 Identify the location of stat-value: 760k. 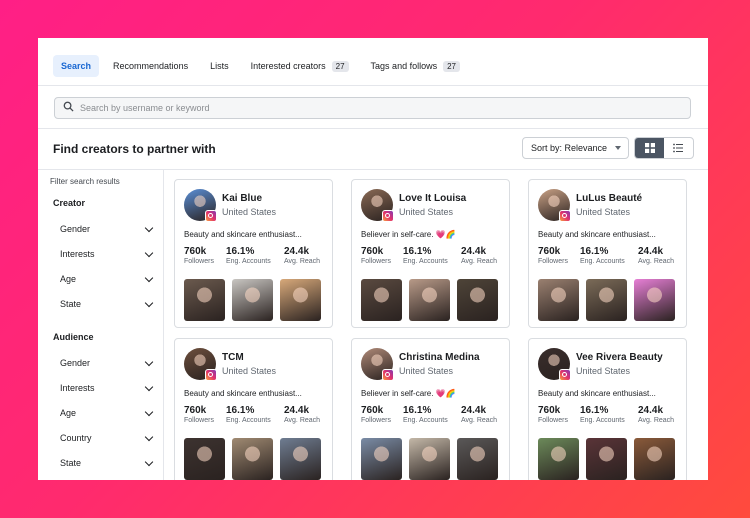
(549, 410).